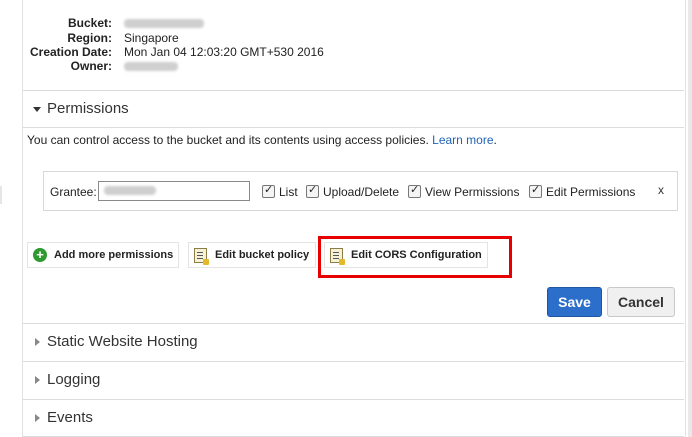 The height and width of the screenshot is (437, 692). What do you see at coordinates (88, 108) in the screenshot?
I see `section-title-permissions: Permissions` at bounding box center [88, 108].